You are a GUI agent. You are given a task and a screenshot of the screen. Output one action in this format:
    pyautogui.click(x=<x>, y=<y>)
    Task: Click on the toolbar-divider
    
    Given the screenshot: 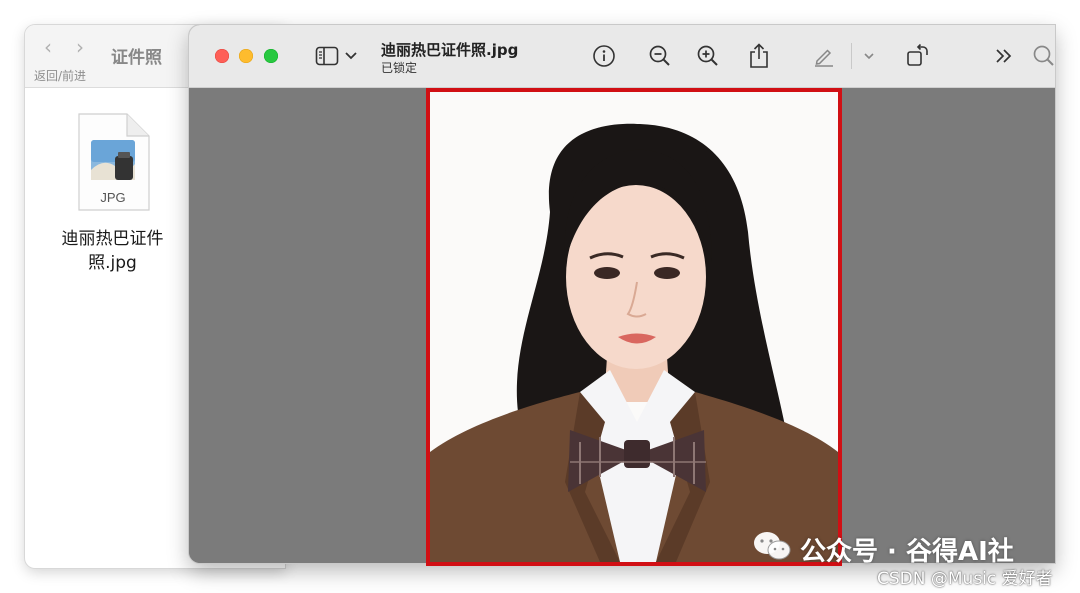 What is the action you would take?
    pyautogui.click(x=851, y=56)
    